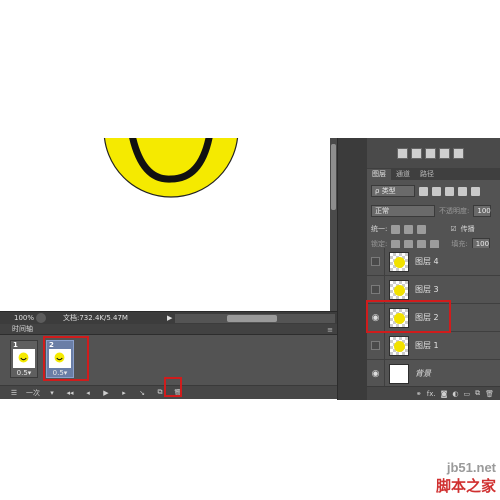 This screenshot has width=500, height=500. I want to click on status-bar: 100% 文档:732.4K/5.47M ▶, so click(168, 317).